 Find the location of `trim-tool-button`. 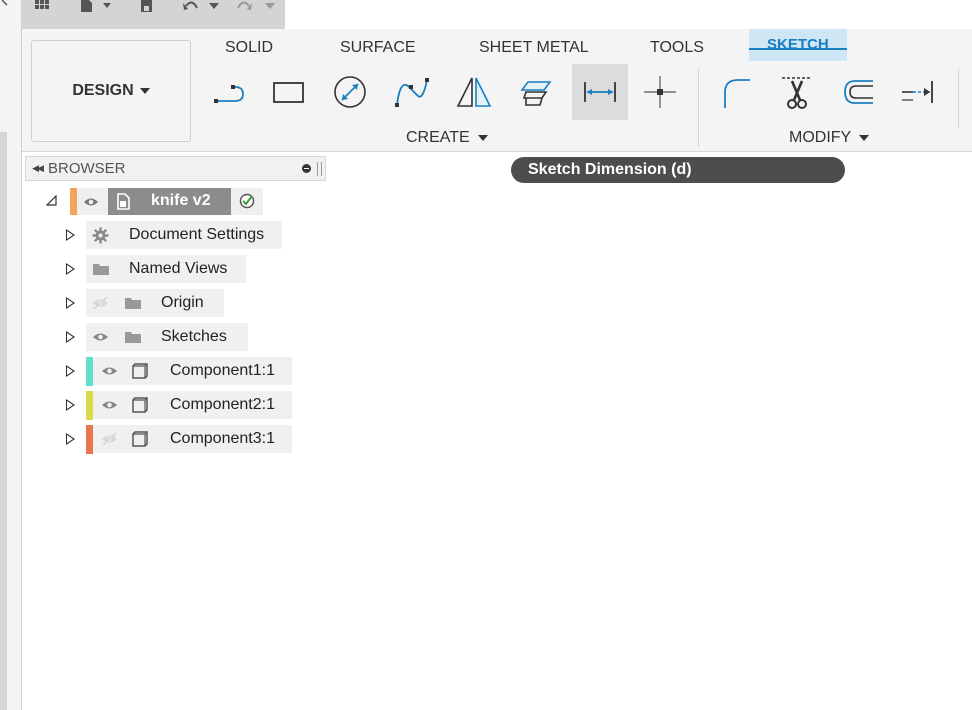

trim-tool-button is located at coordinates (796, 92).